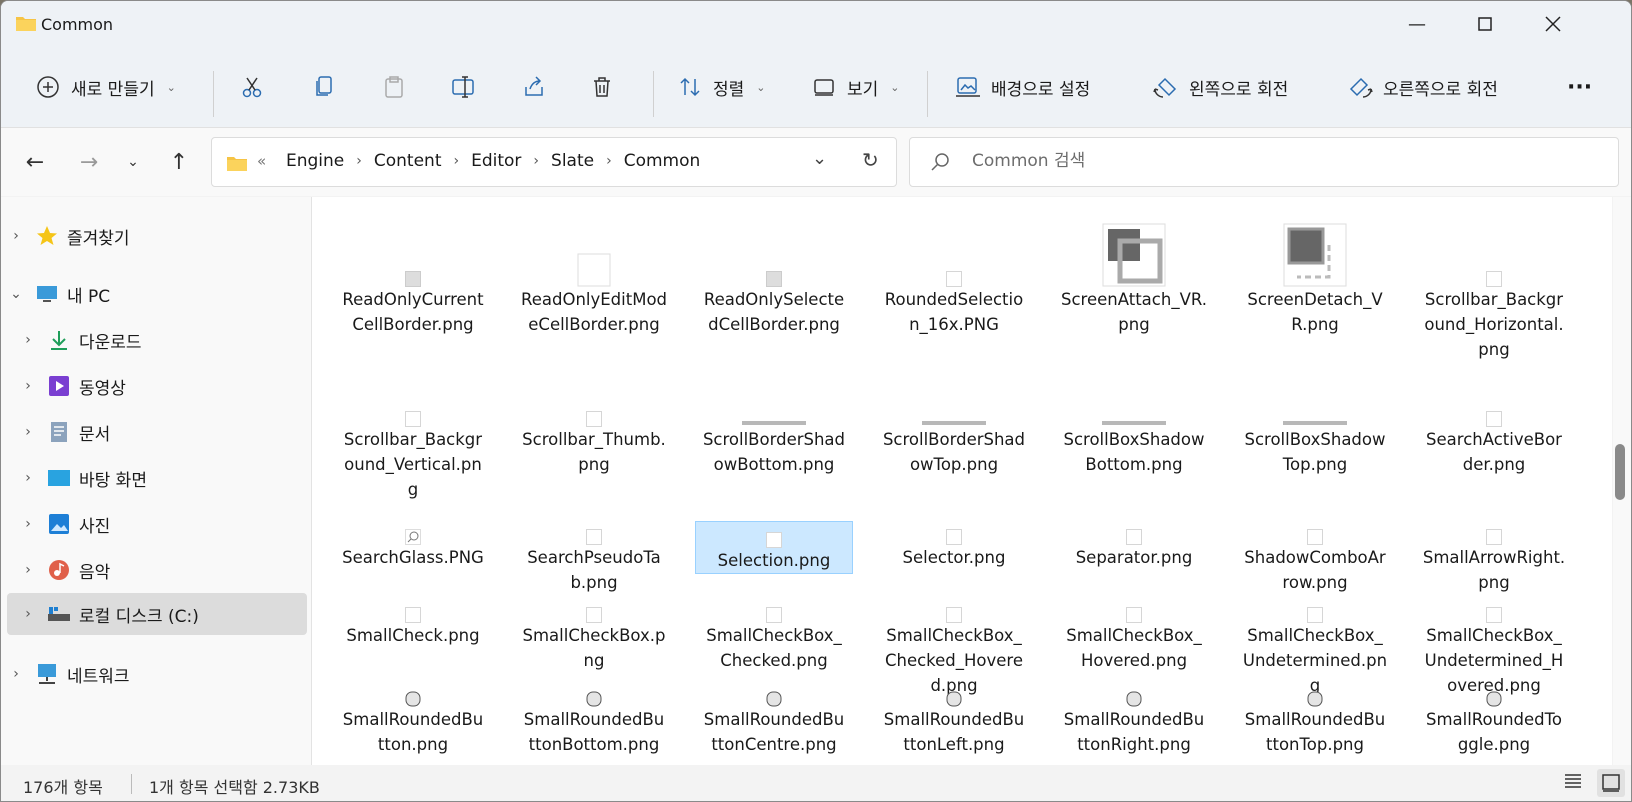 The height and width of the screenshot is (802, 1632). What do you see at coordinates (157, 614) in the screenshot?
I see `sidebar-item-local-disk: › 로컬 디스크 (C:)` at bounding box center [157, 614].